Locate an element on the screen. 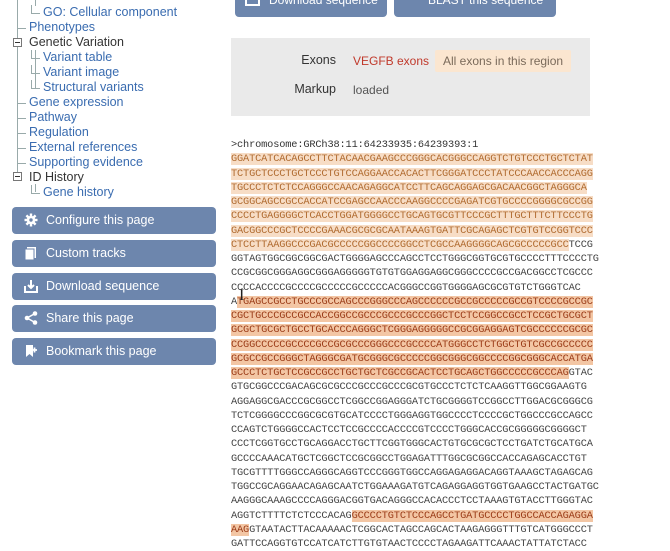 Image resolution: width=670 pixels, height=551 pixels. tree-item-label: External references is located at coordinates (83, 147).